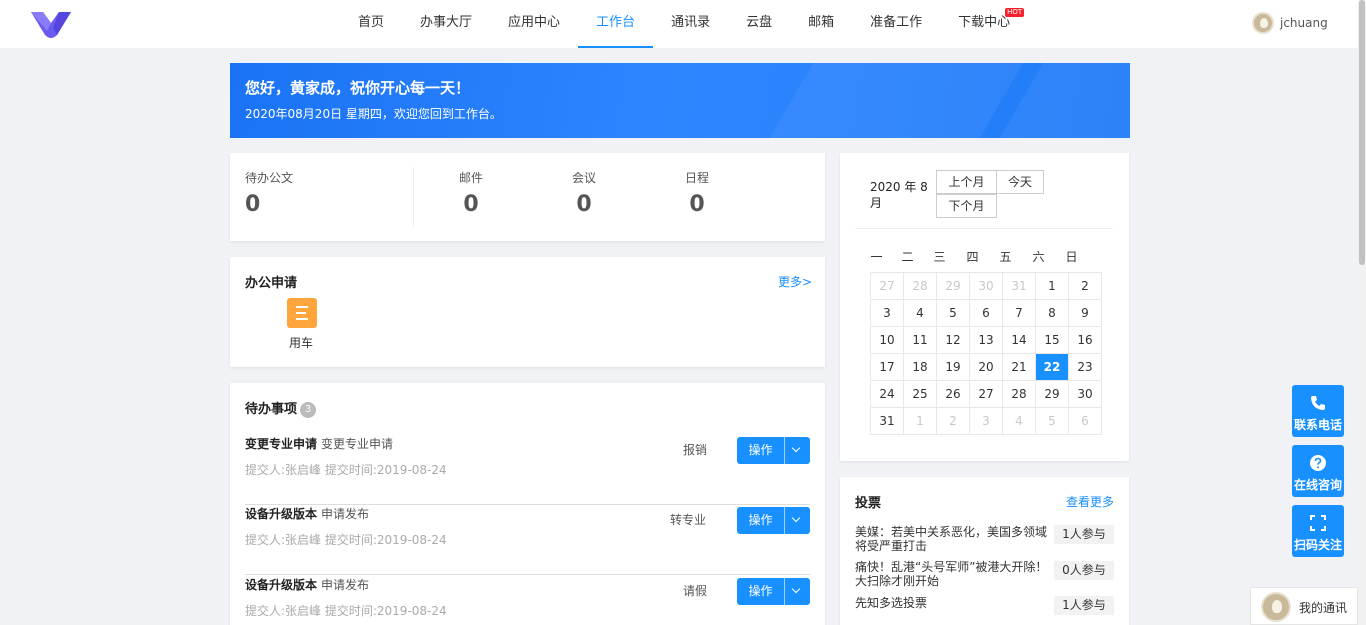  Describe the element at coordinates (795, 281) in the screenshot. I see `more-link: 更多>` at that location.